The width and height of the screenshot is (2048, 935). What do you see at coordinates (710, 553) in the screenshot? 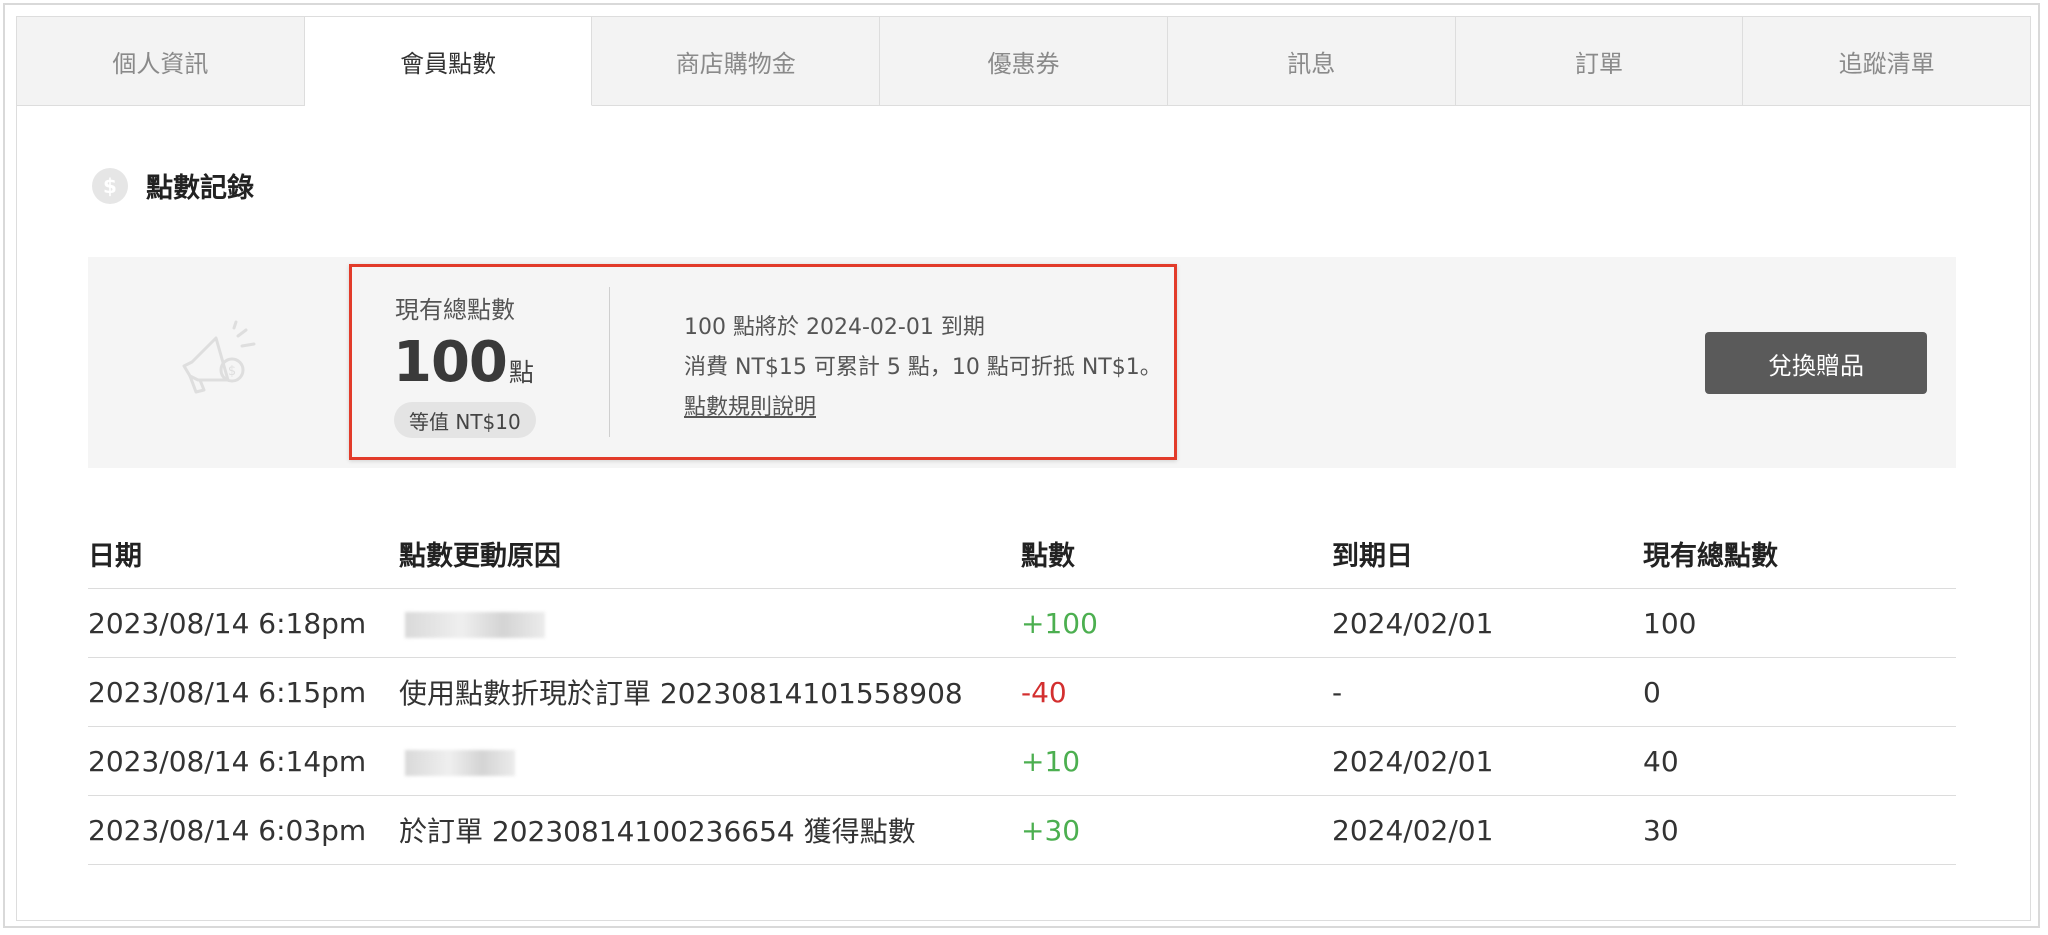
I see `header-reason: 點數更動原因` at bounding box center [710, 553].